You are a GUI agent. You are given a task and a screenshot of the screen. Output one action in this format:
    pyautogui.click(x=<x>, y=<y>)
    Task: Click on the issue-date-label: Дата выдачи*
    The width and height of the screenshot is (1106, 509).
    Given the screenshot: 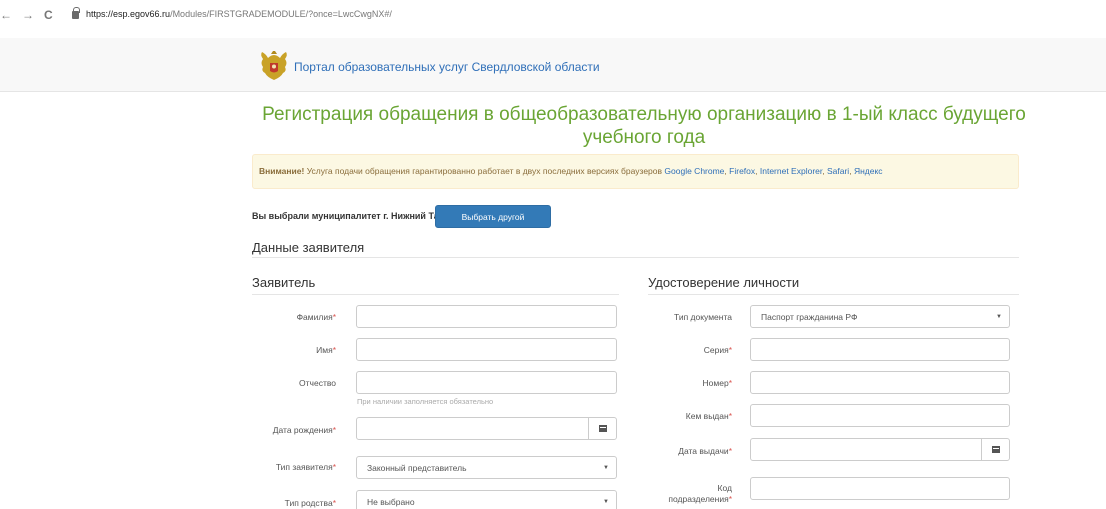 What is the action you would take?
    pyautogui.click(x=705, y=451)
    